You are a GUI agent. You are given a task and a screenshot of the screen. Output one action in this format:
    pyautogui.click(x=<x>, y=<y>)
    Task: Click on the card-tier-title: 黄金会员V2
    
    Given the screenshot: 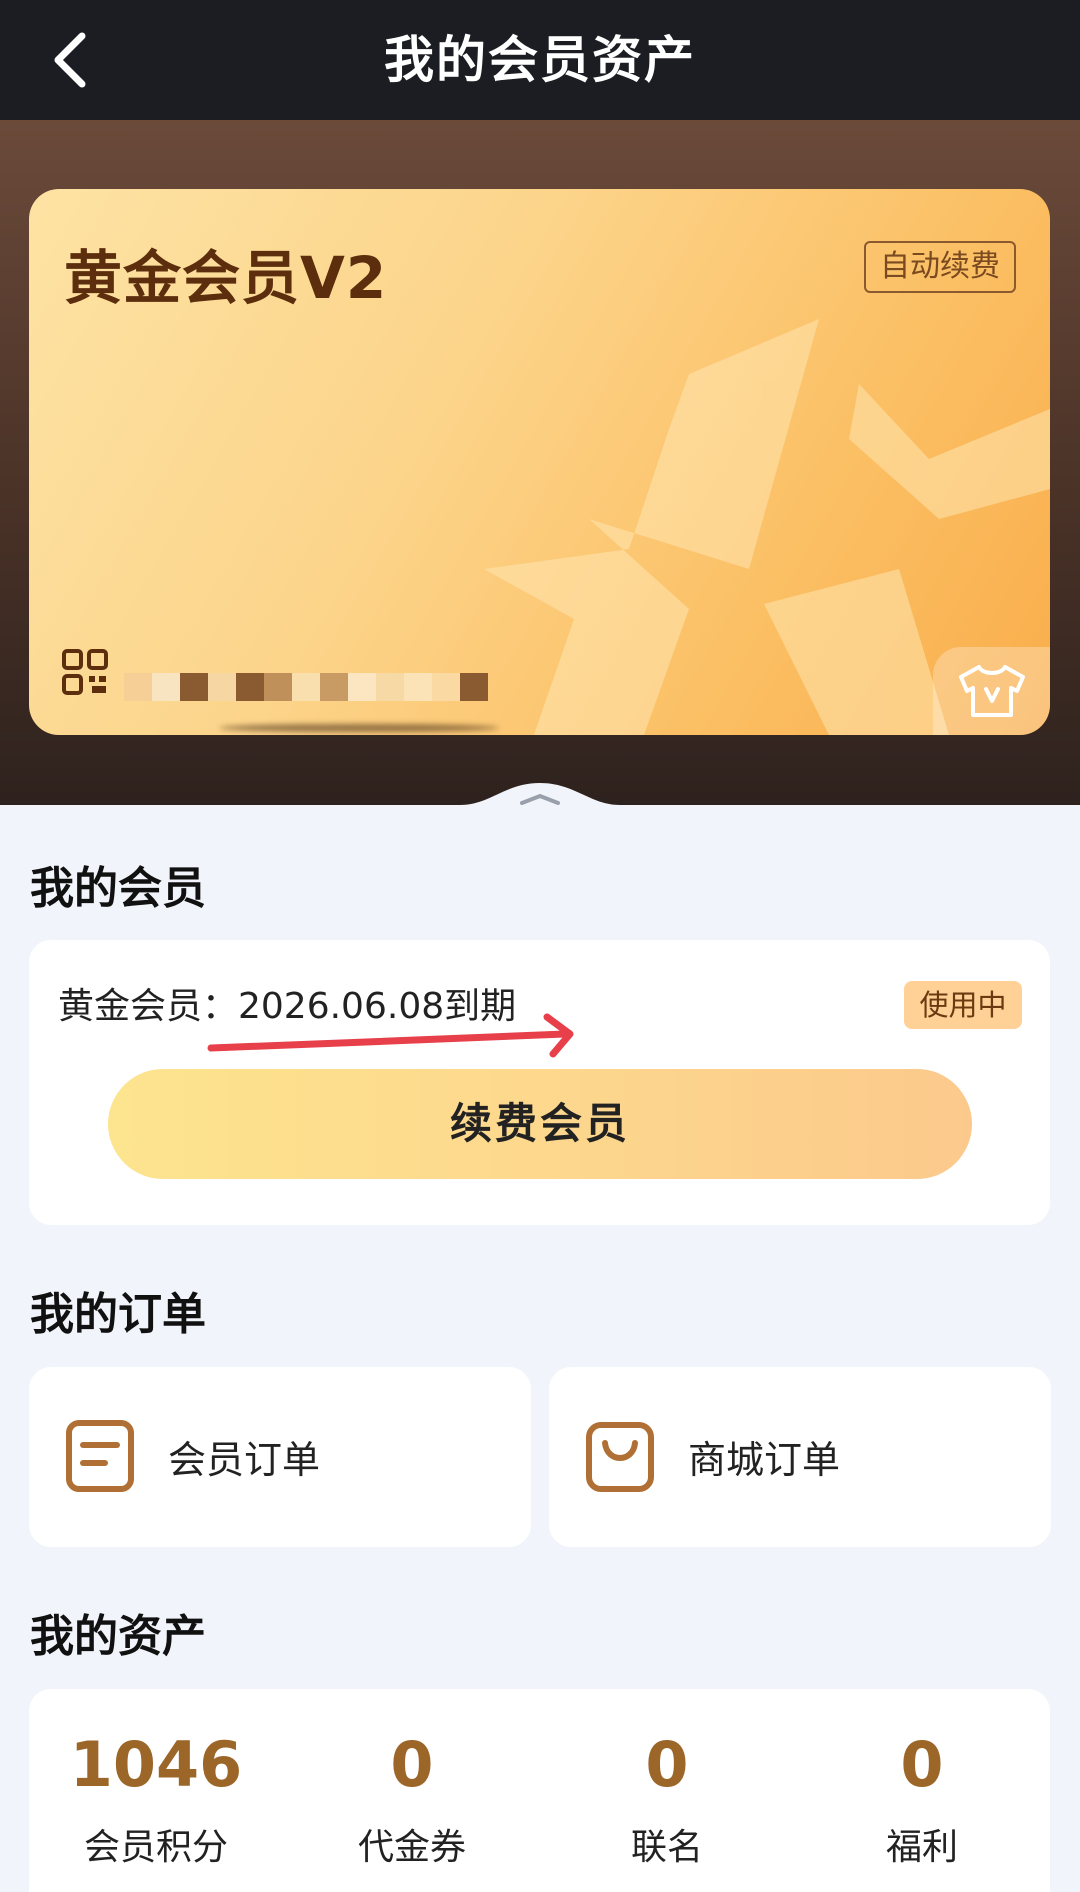 What is the action you would take?
    pyautogui.click(x=226, y=278)
    